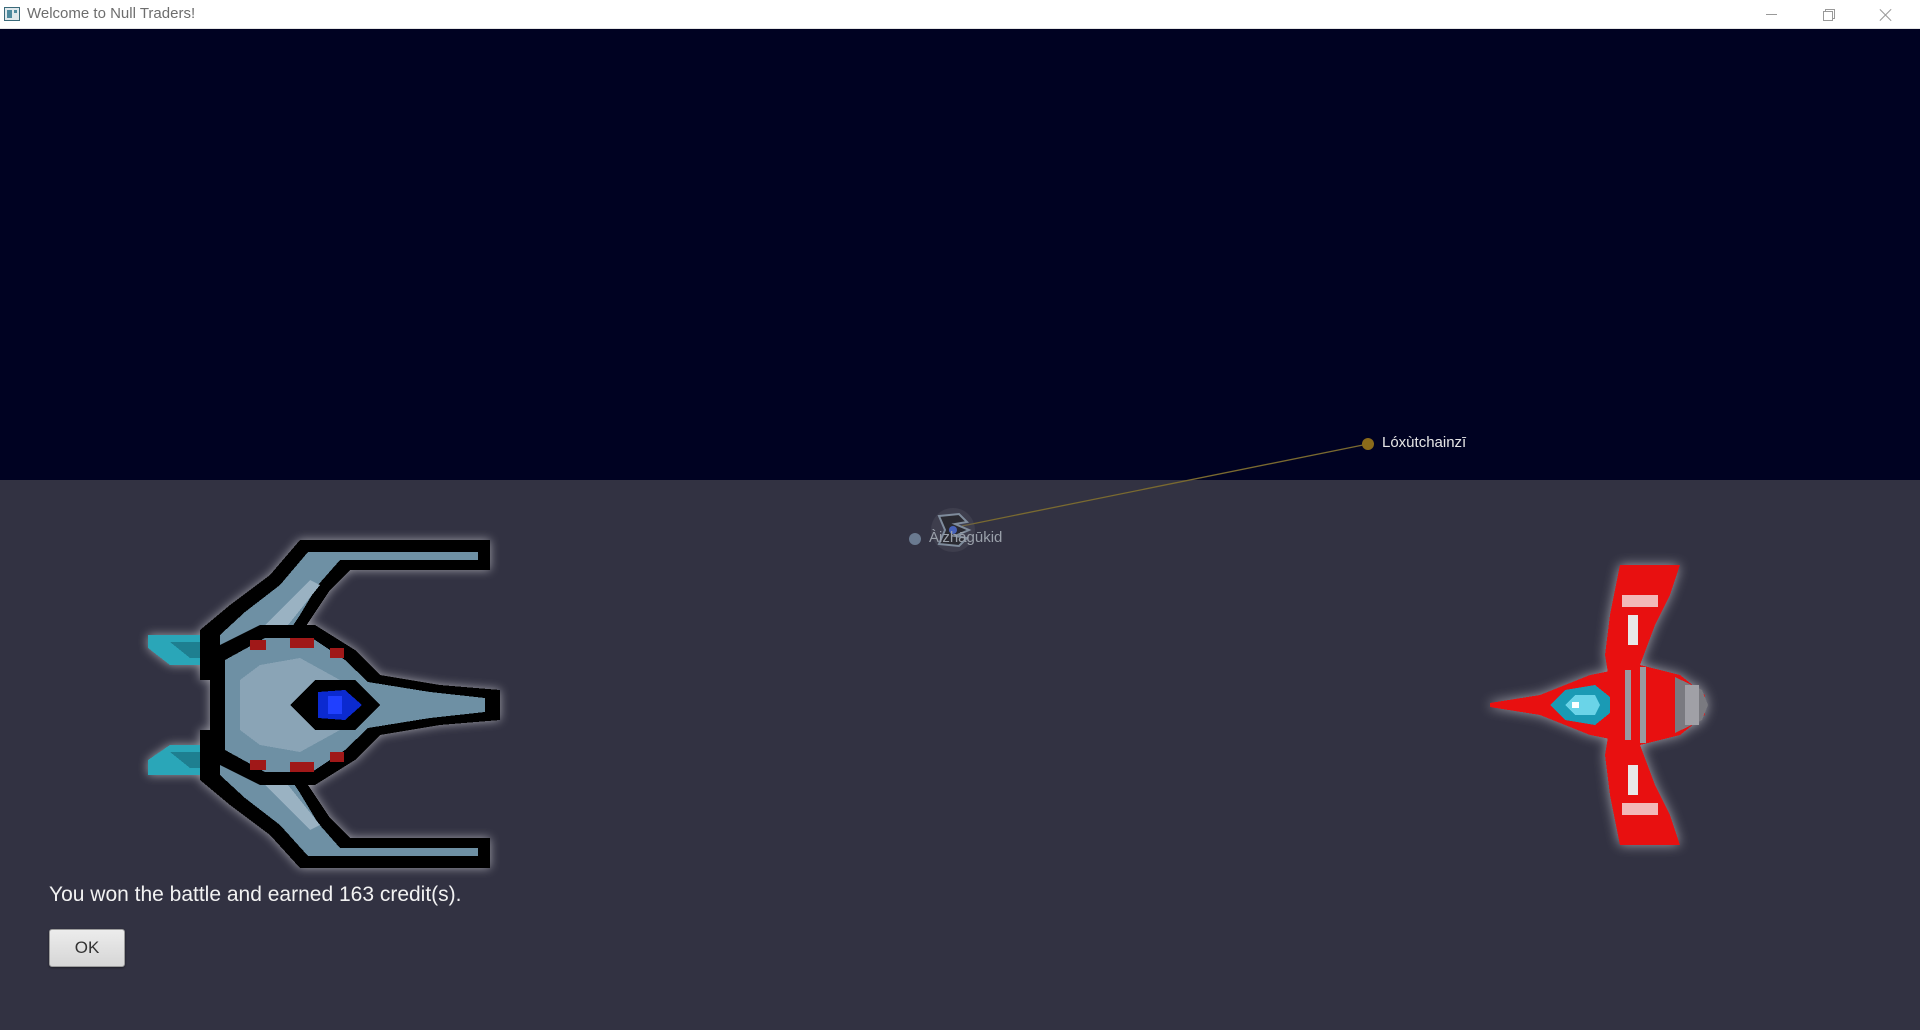 This screenshot has height=1030, width=1920. What do you see at coordinates (87, 948) in the screenshot?
I see `ok-button: OK` at bounding box center [87, 948].